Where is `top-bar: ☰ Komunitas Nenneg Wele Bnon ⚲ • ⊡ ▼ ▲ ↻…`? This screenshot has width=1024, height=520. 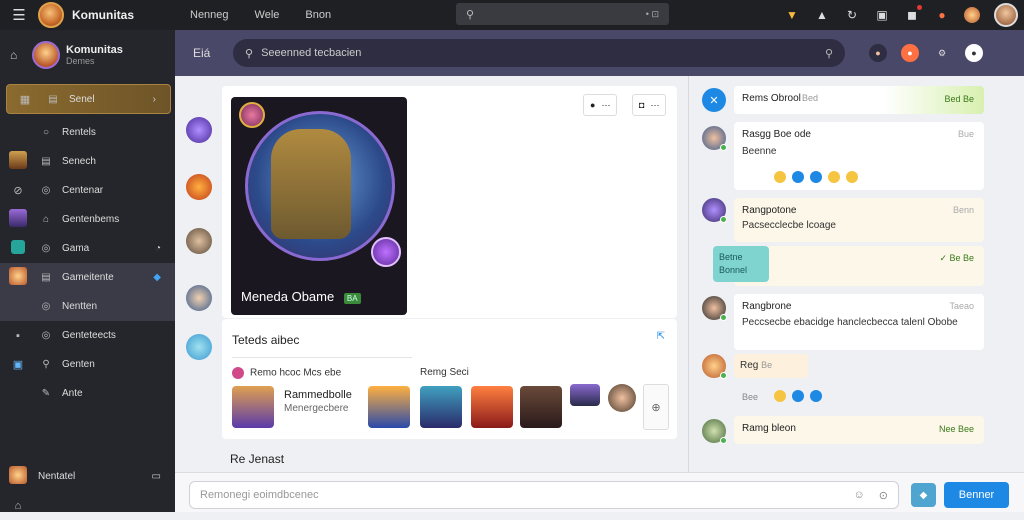
top-bar: ☰ Komunitas Nenneg Wele Bnon ⚲ • ⊡ ▼ ▲ ↻… is located at coordinates (512, 15).